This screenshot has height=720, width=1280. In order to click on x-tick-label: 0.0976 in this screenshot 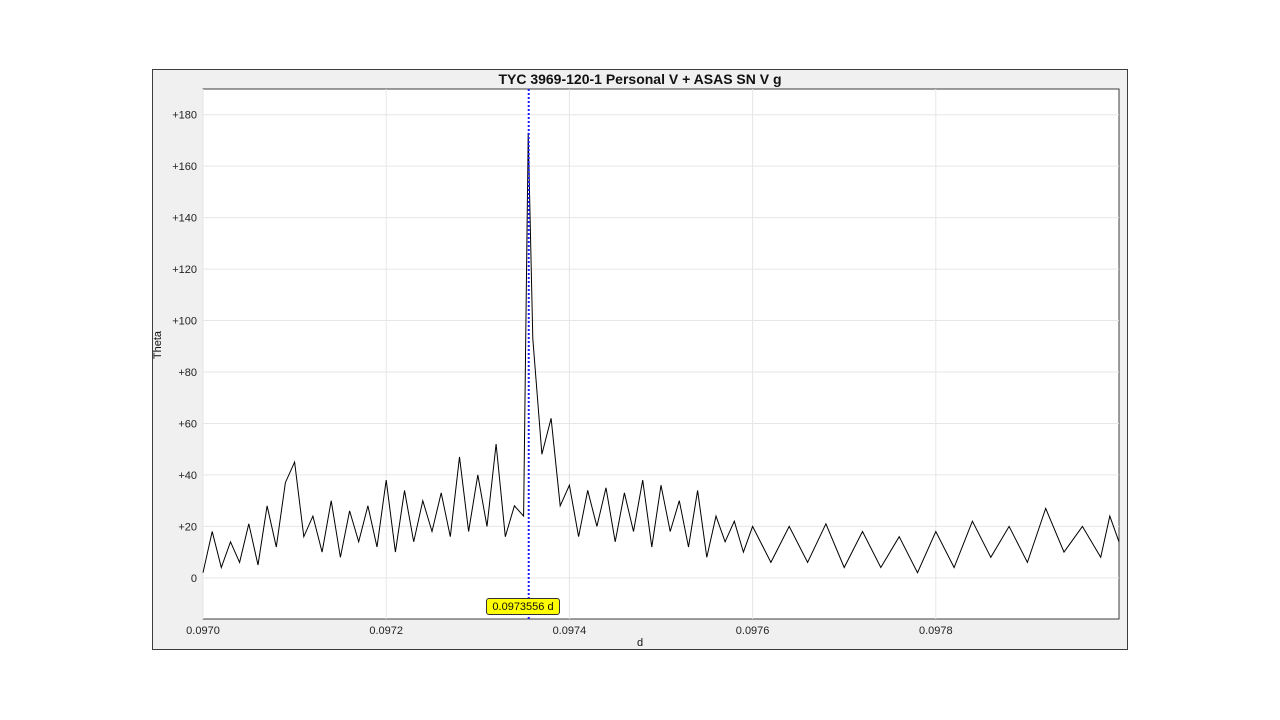, I will do `click(753, 631)`.